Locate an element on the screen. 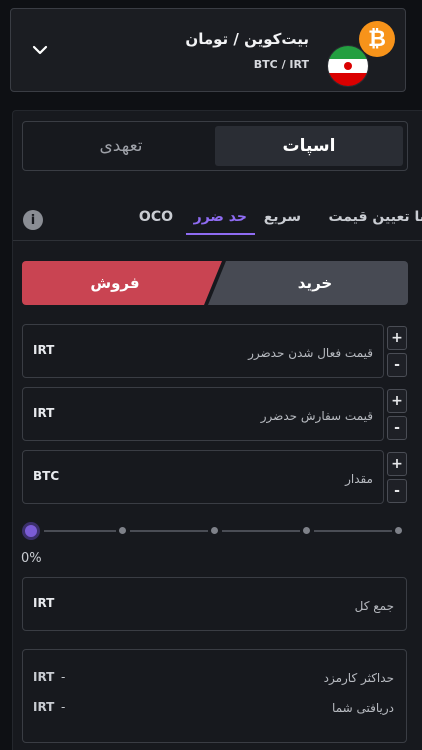  market-selector: بیت‌کوین / تومان BTC / IRT ₿ is located at coordinates (208, 50).